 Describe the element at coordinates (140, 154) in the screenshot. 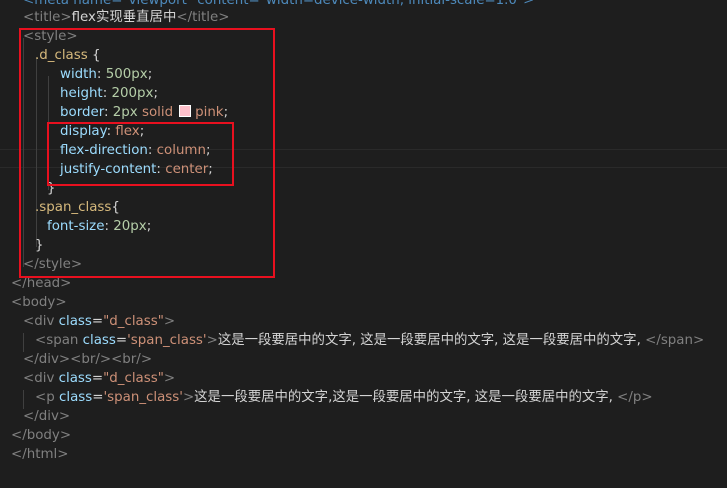

I see `flex-properties-highlight-box` at that location.